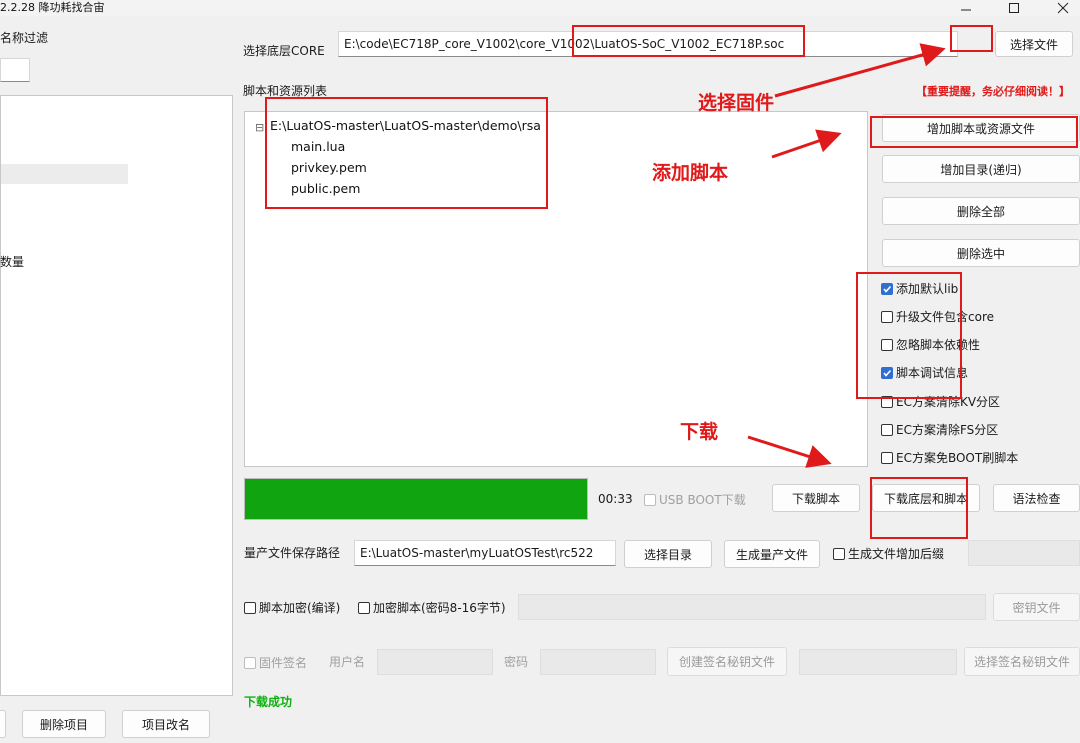 The width and height of the screenshot is (1080, 743). What do you see at coordinates (860, 70) in the screenshot?
I see `arrow-to-select-file-icon` at bounding box center [860, 70].